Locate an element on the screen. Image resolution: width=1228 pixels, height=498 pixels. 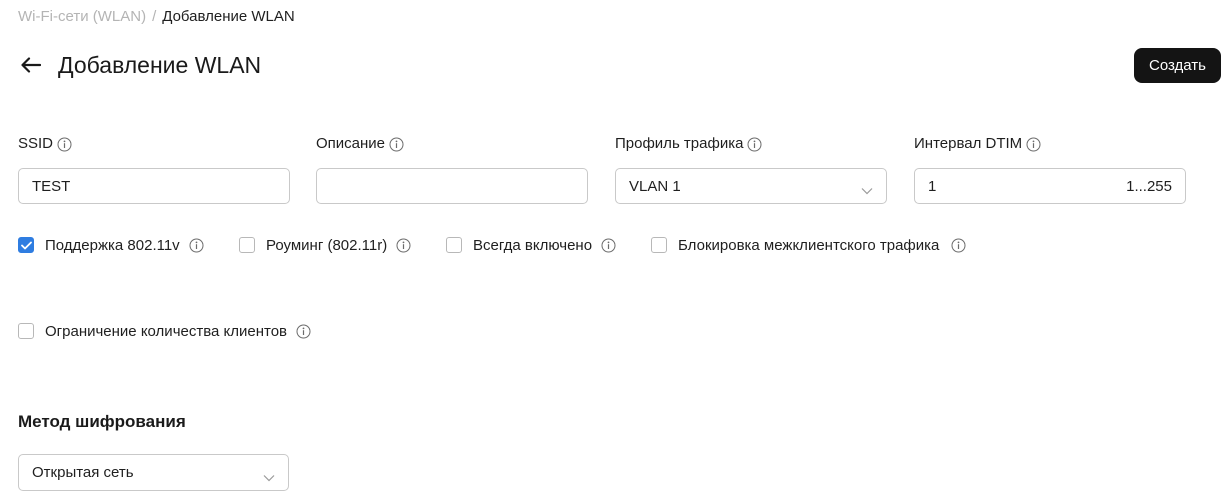
checkbox-label: Ограничение количества клиентов is located at coordinates (166, 331).